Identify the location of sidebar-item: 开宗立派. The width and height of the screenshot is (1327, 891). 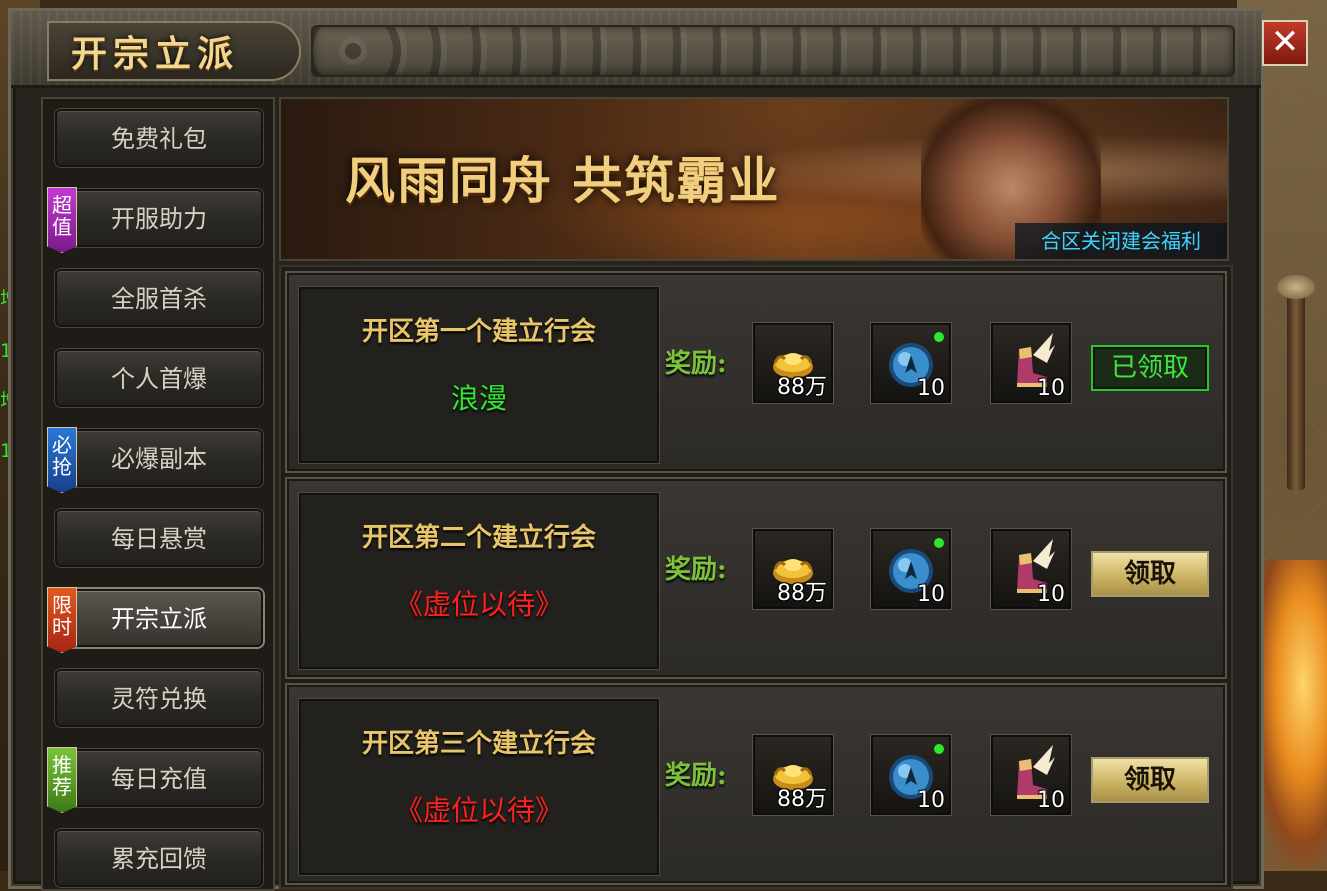
(159, 618).